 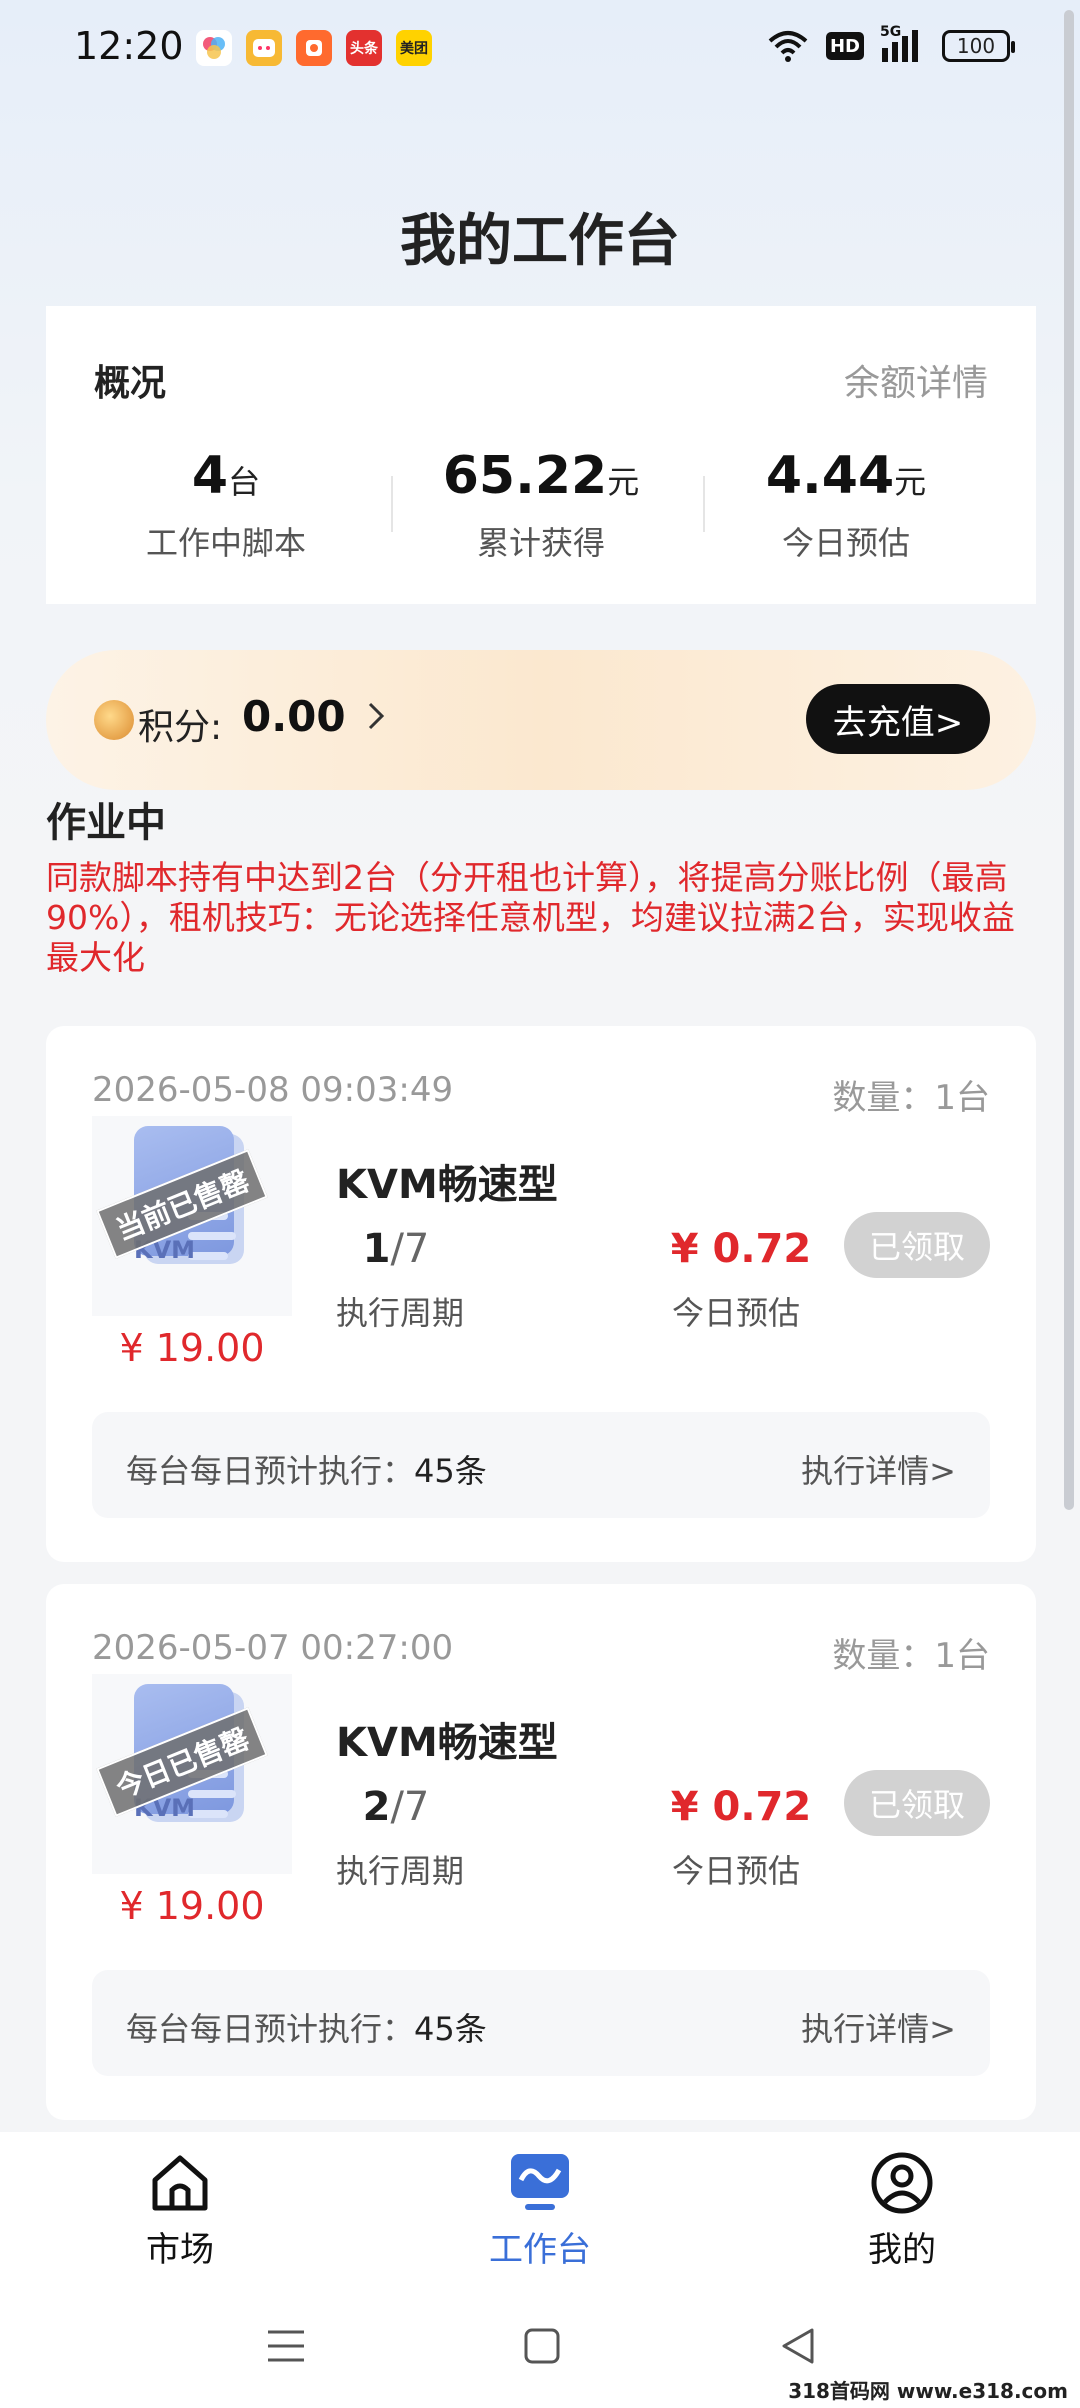 What do you see at coordinates (788, 46) in the screenshot?
I see `wifi-icon` at bounding box center [788, 46].